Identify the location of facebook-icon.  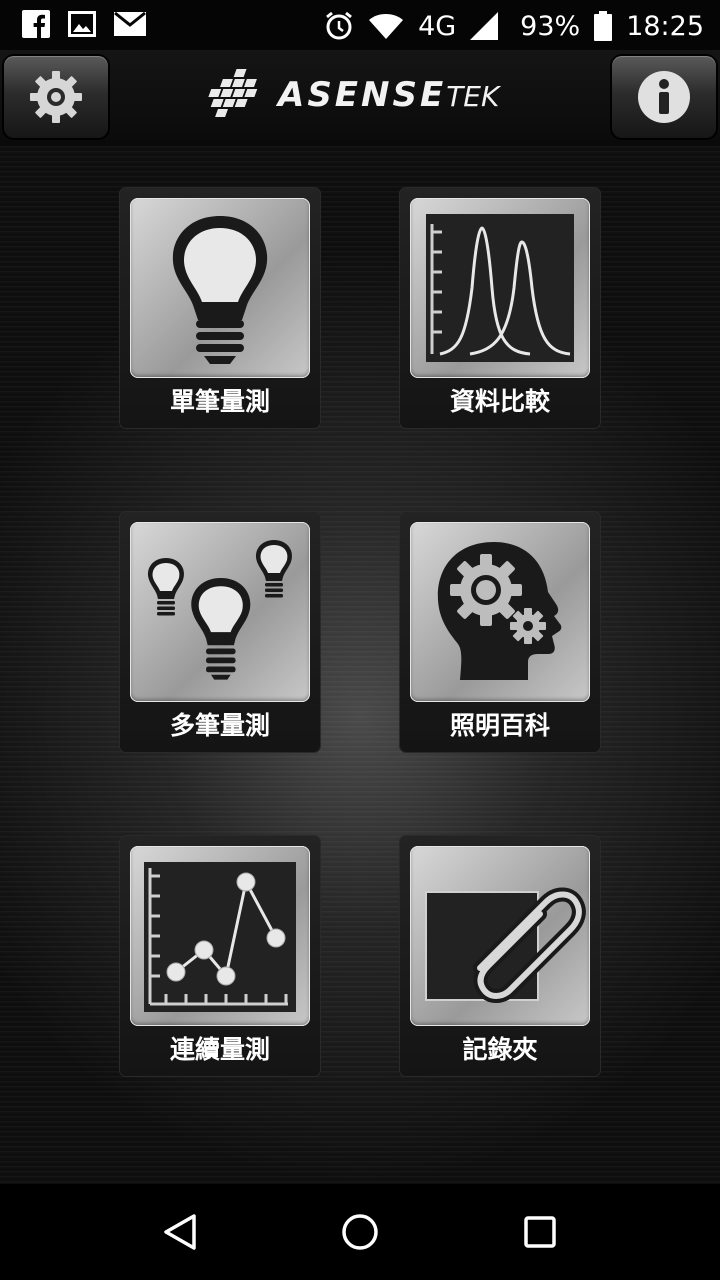
(36, 24).